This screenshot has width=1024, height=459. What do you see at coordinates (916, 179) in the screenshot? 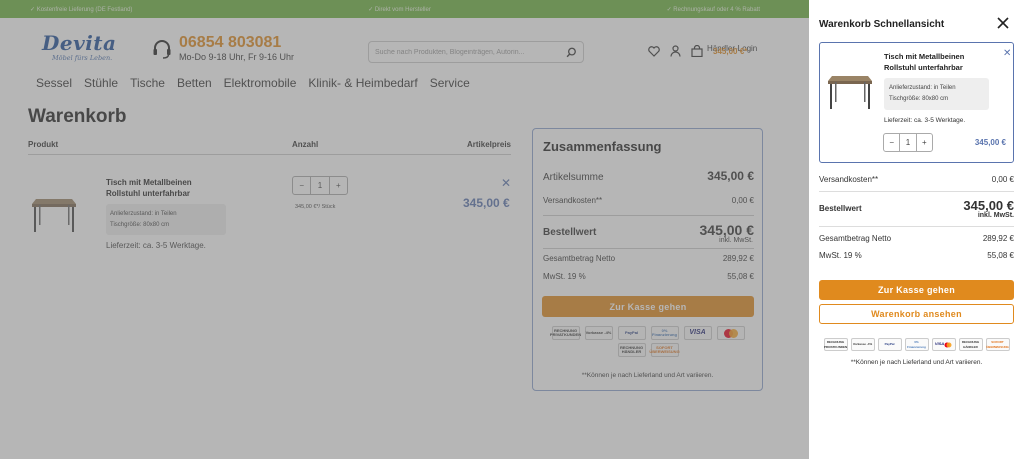
I see `offcanvas-shipping-row: Versandkosten** 0,00 €` at bounding box center [916, 179].